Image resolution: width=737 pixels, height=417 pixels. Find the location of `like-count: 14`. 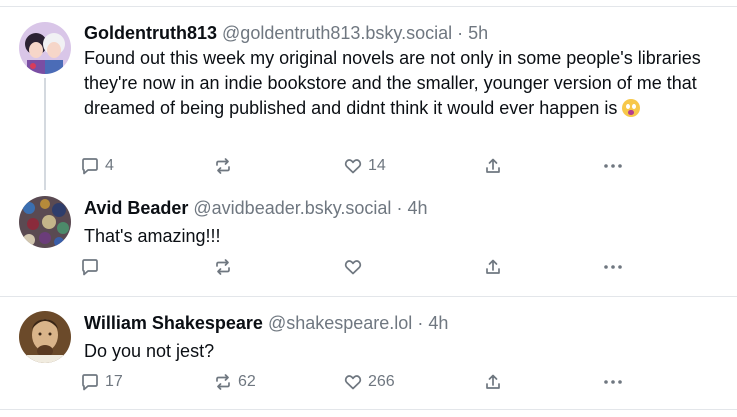

like-count: 14 is located at coordinates (377, 165).